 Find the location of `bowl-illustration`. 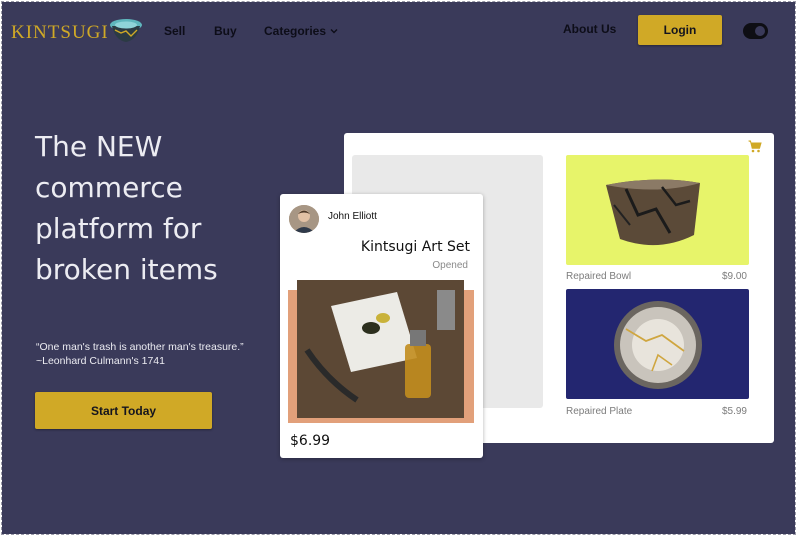

bowl-illustration is located at coordinates (653, 212).